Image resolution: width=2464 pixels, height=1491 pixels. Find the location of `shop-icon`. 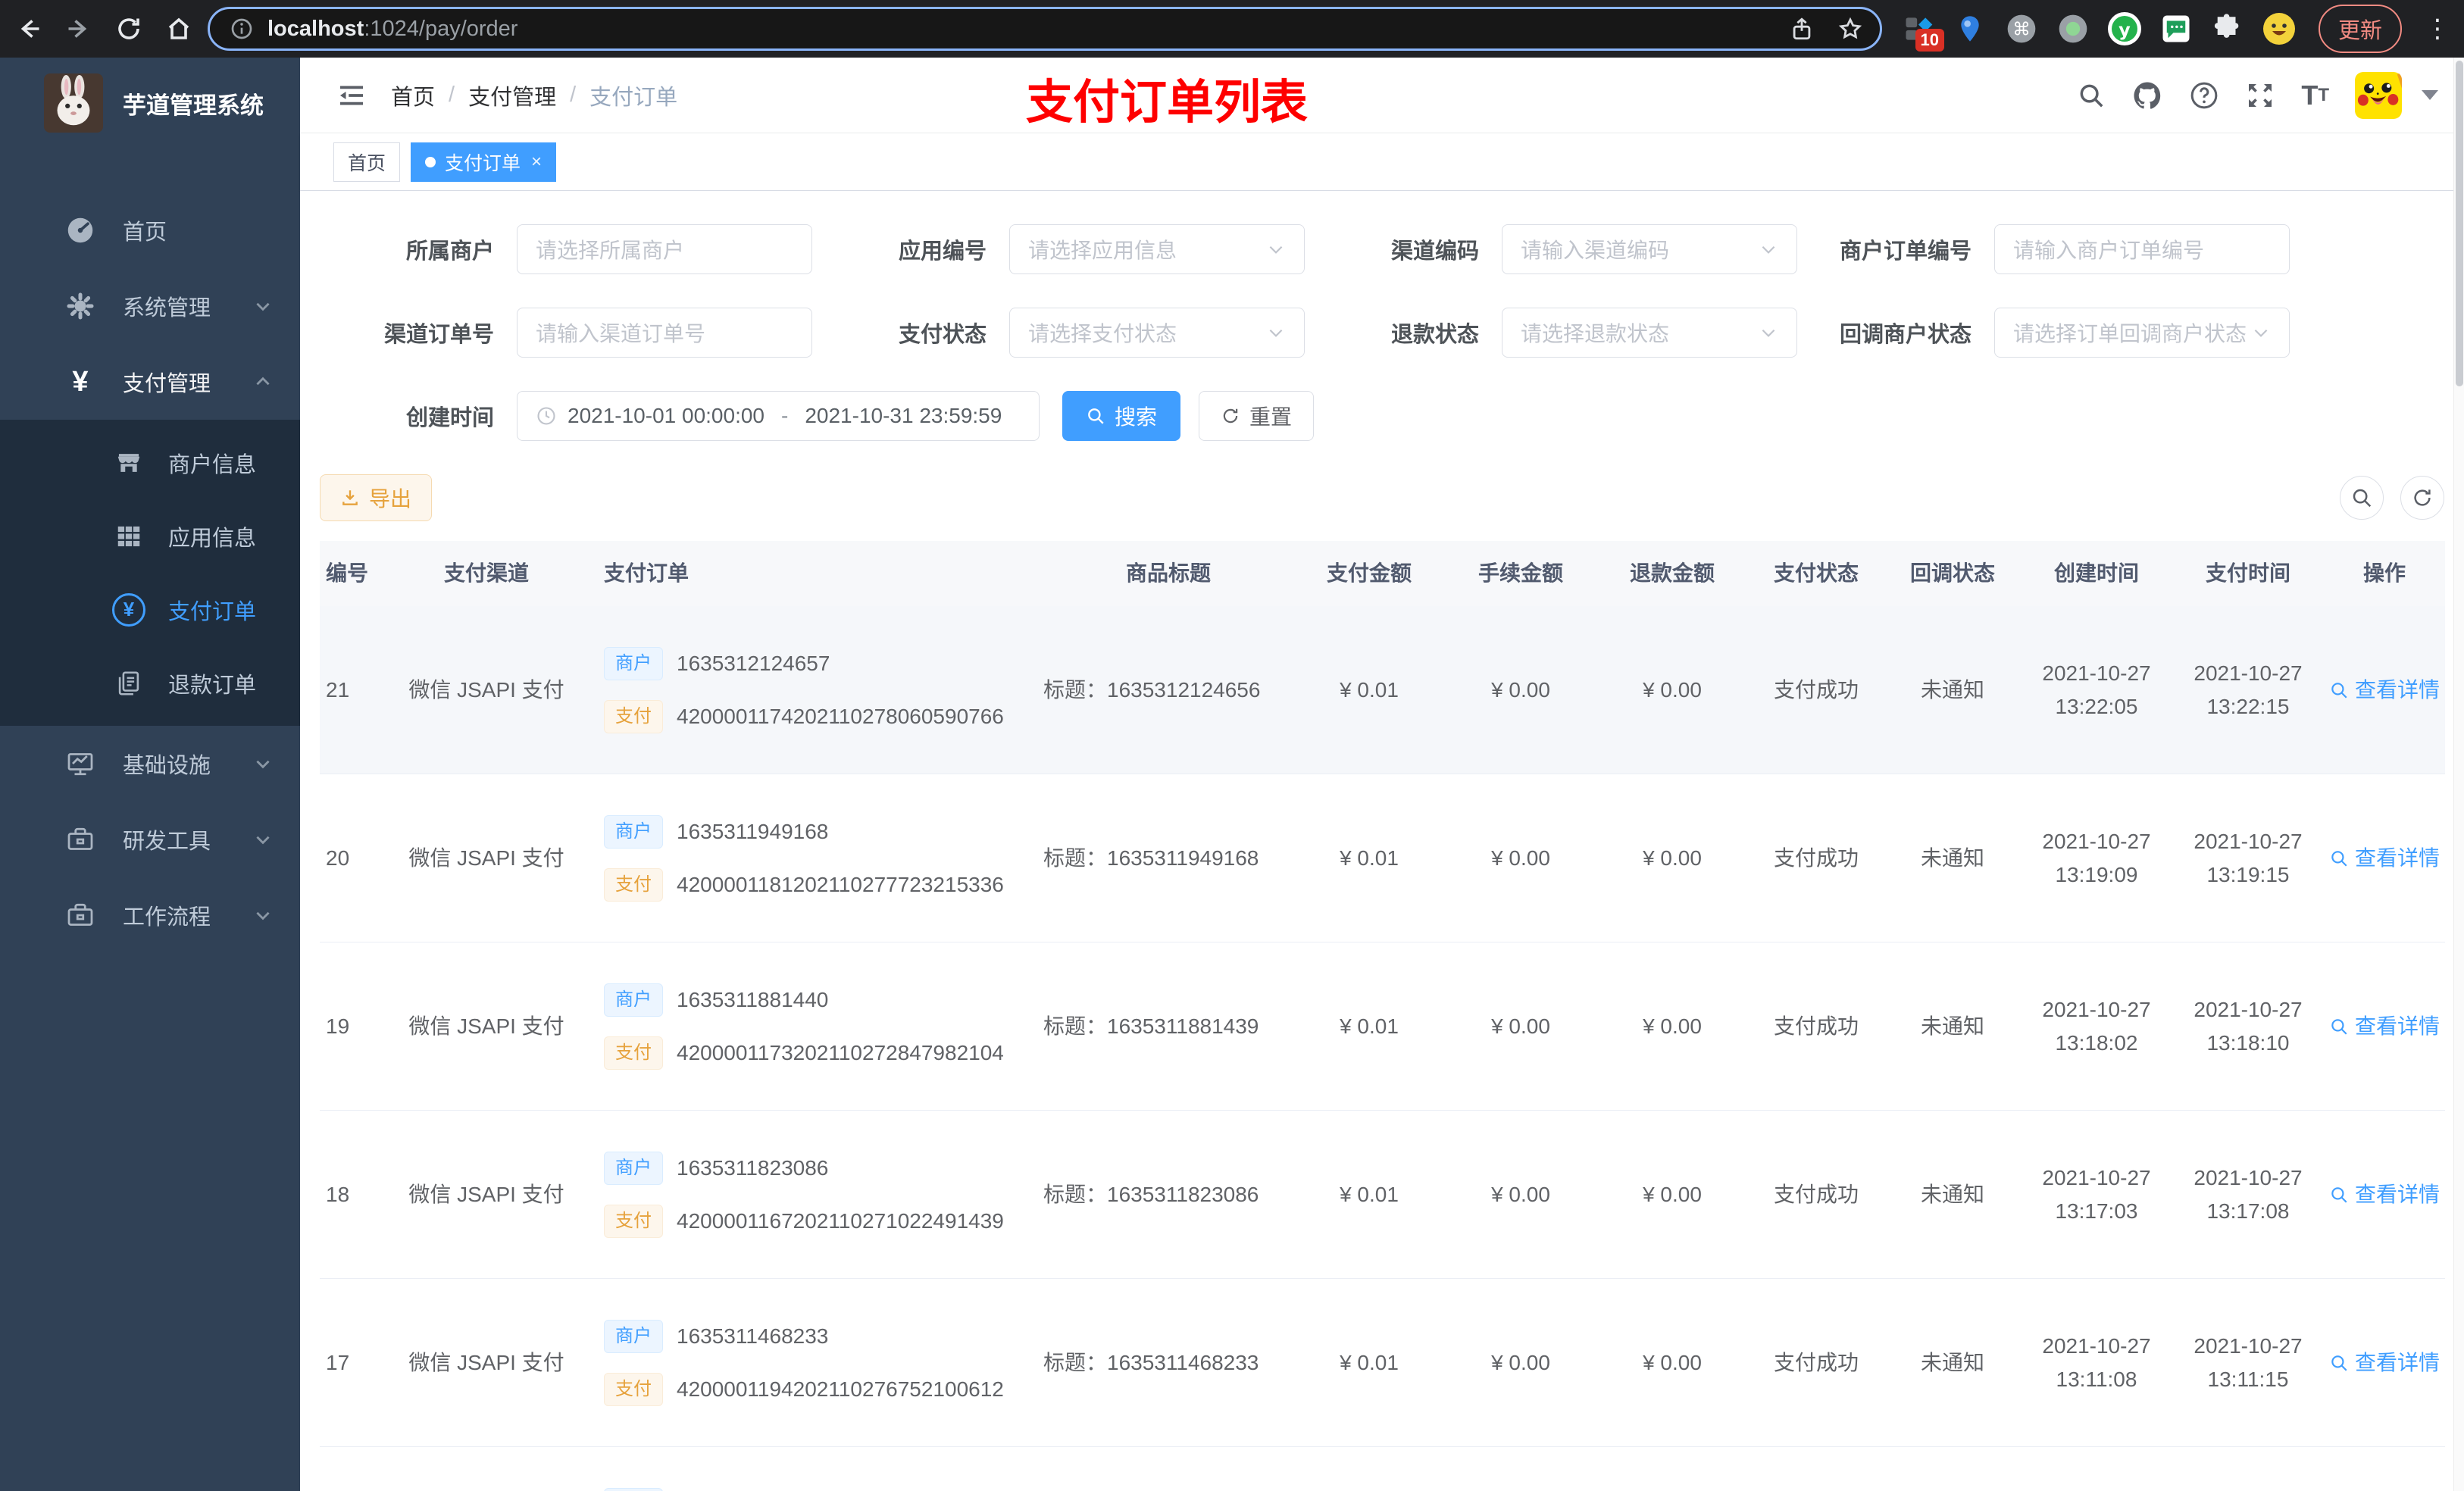

shop-icon is located at coordinates (128, 463).